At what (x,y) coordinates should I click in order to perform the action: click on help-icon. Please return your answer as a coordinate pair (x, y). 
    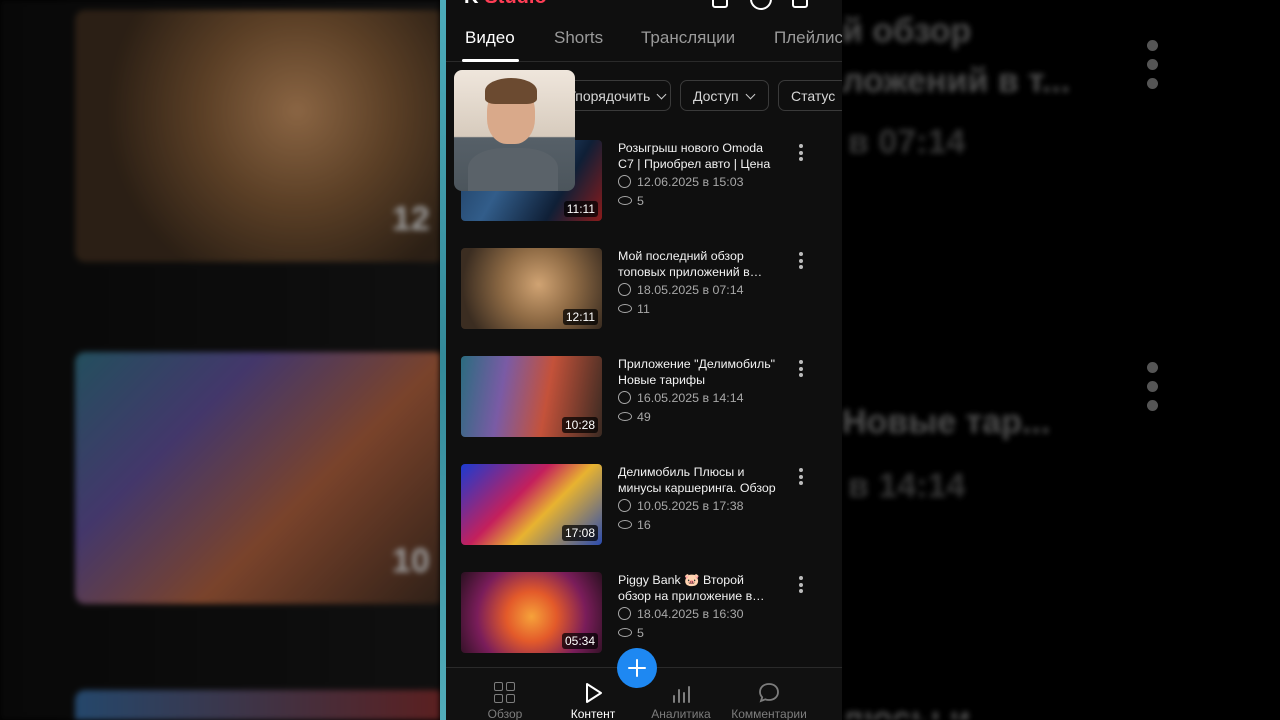
    Looking at the image, I should click on (761, 5).